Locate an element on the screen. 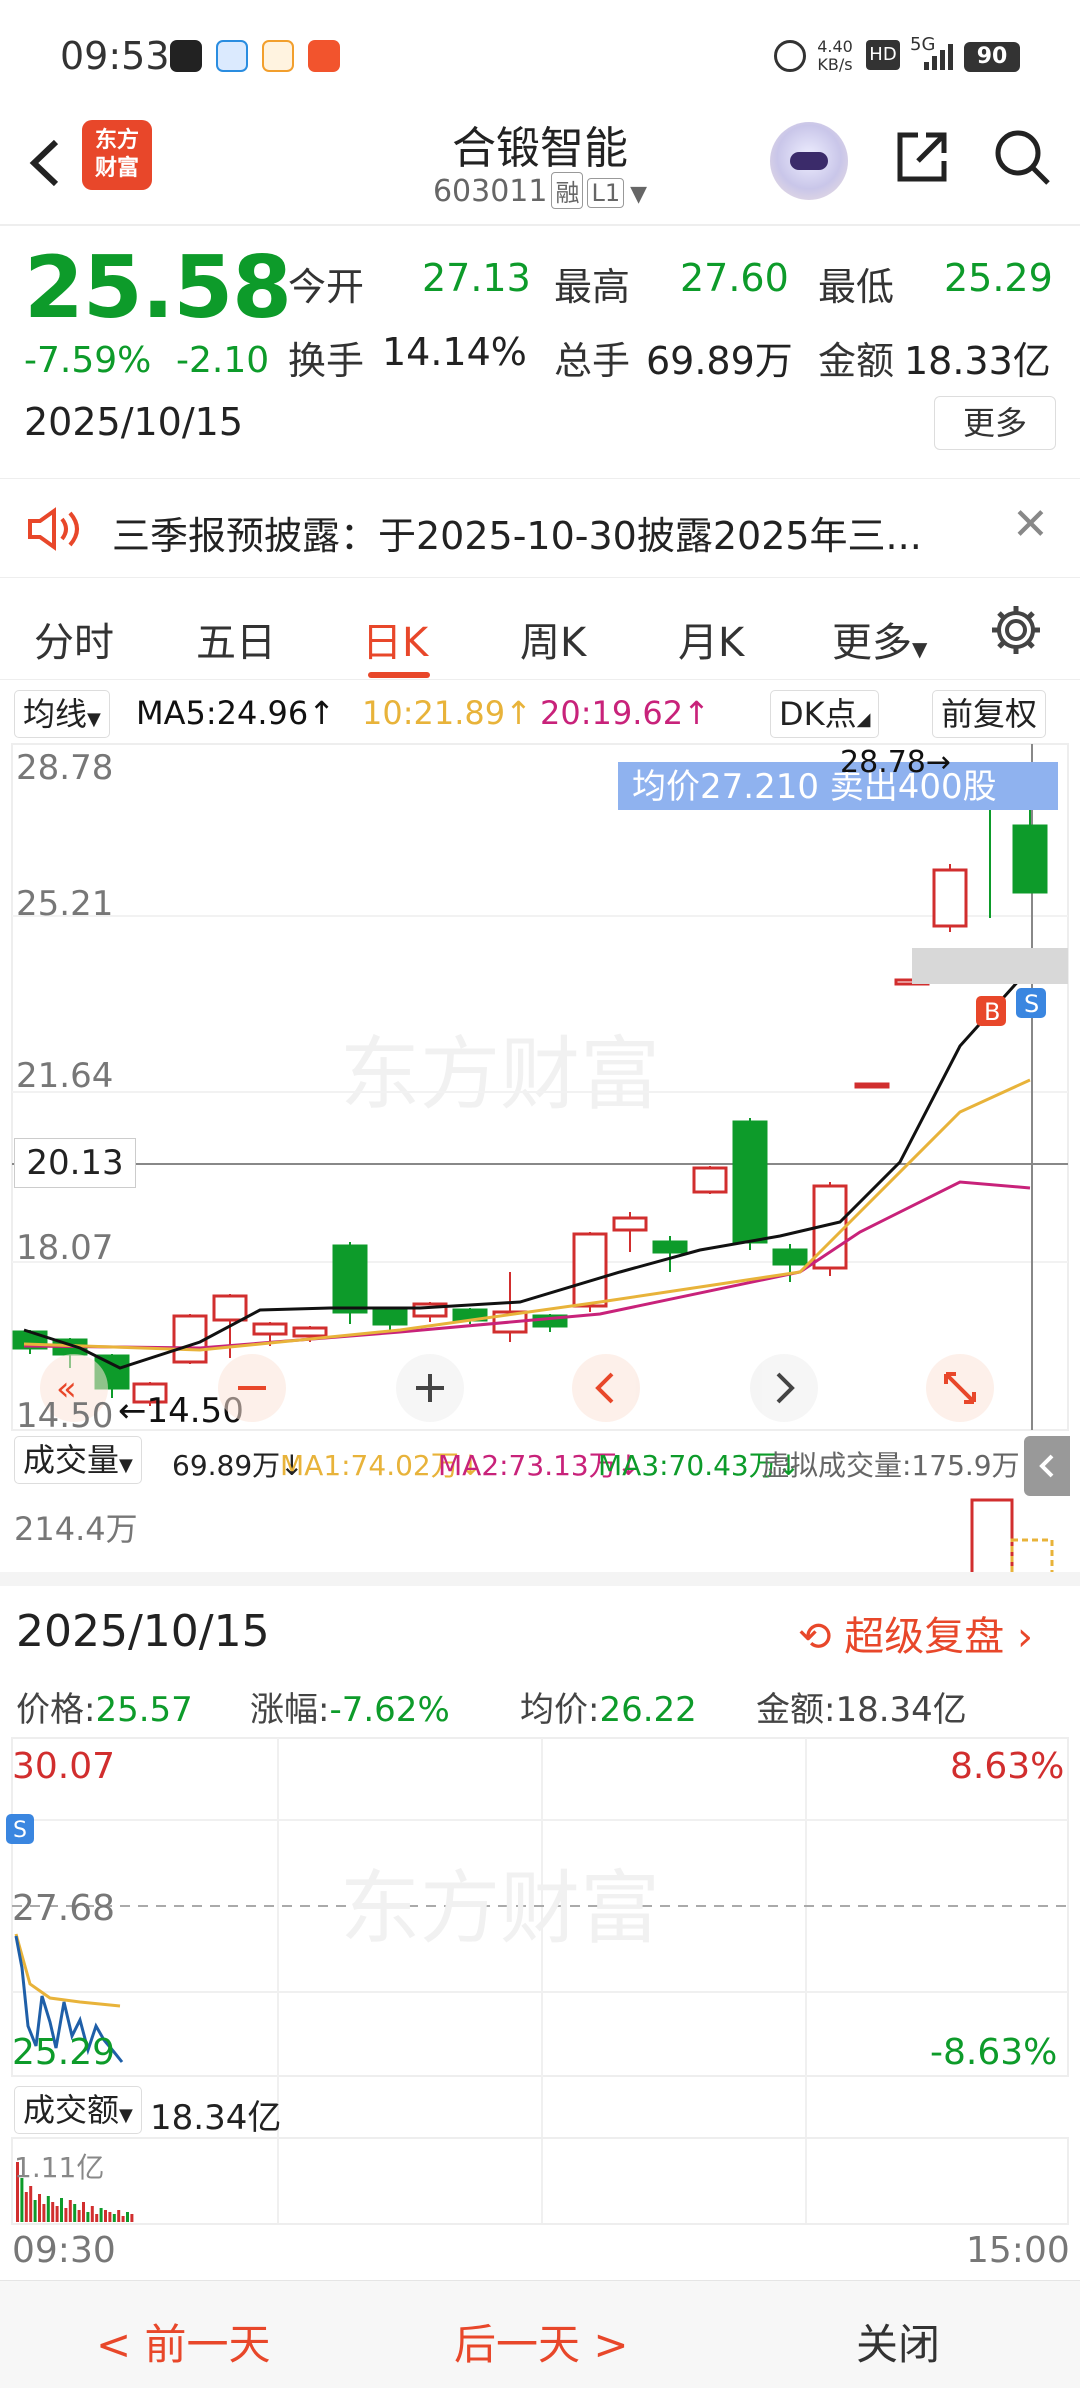  avg-price-line is located at coordinates (67, 1970).